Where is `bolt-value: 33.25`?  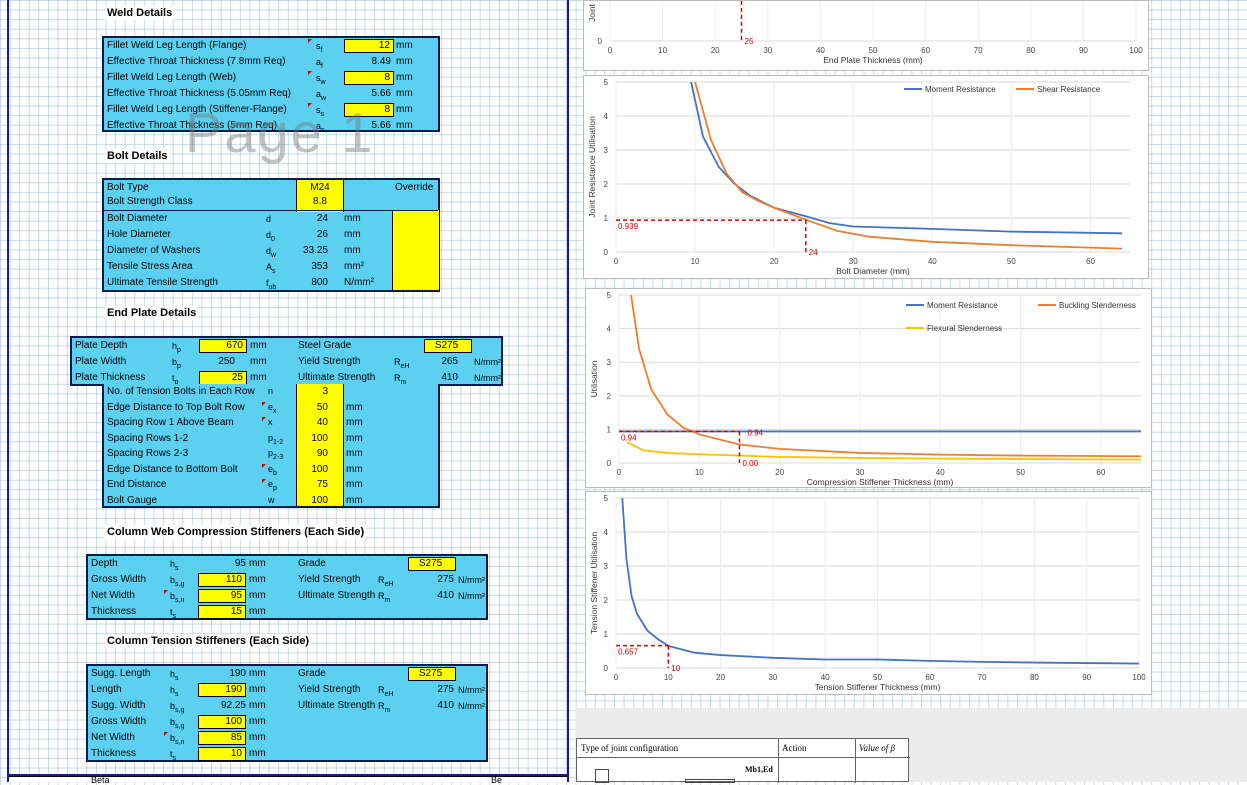
bolt-value: 33.25 is located at coordinates (315, 250).